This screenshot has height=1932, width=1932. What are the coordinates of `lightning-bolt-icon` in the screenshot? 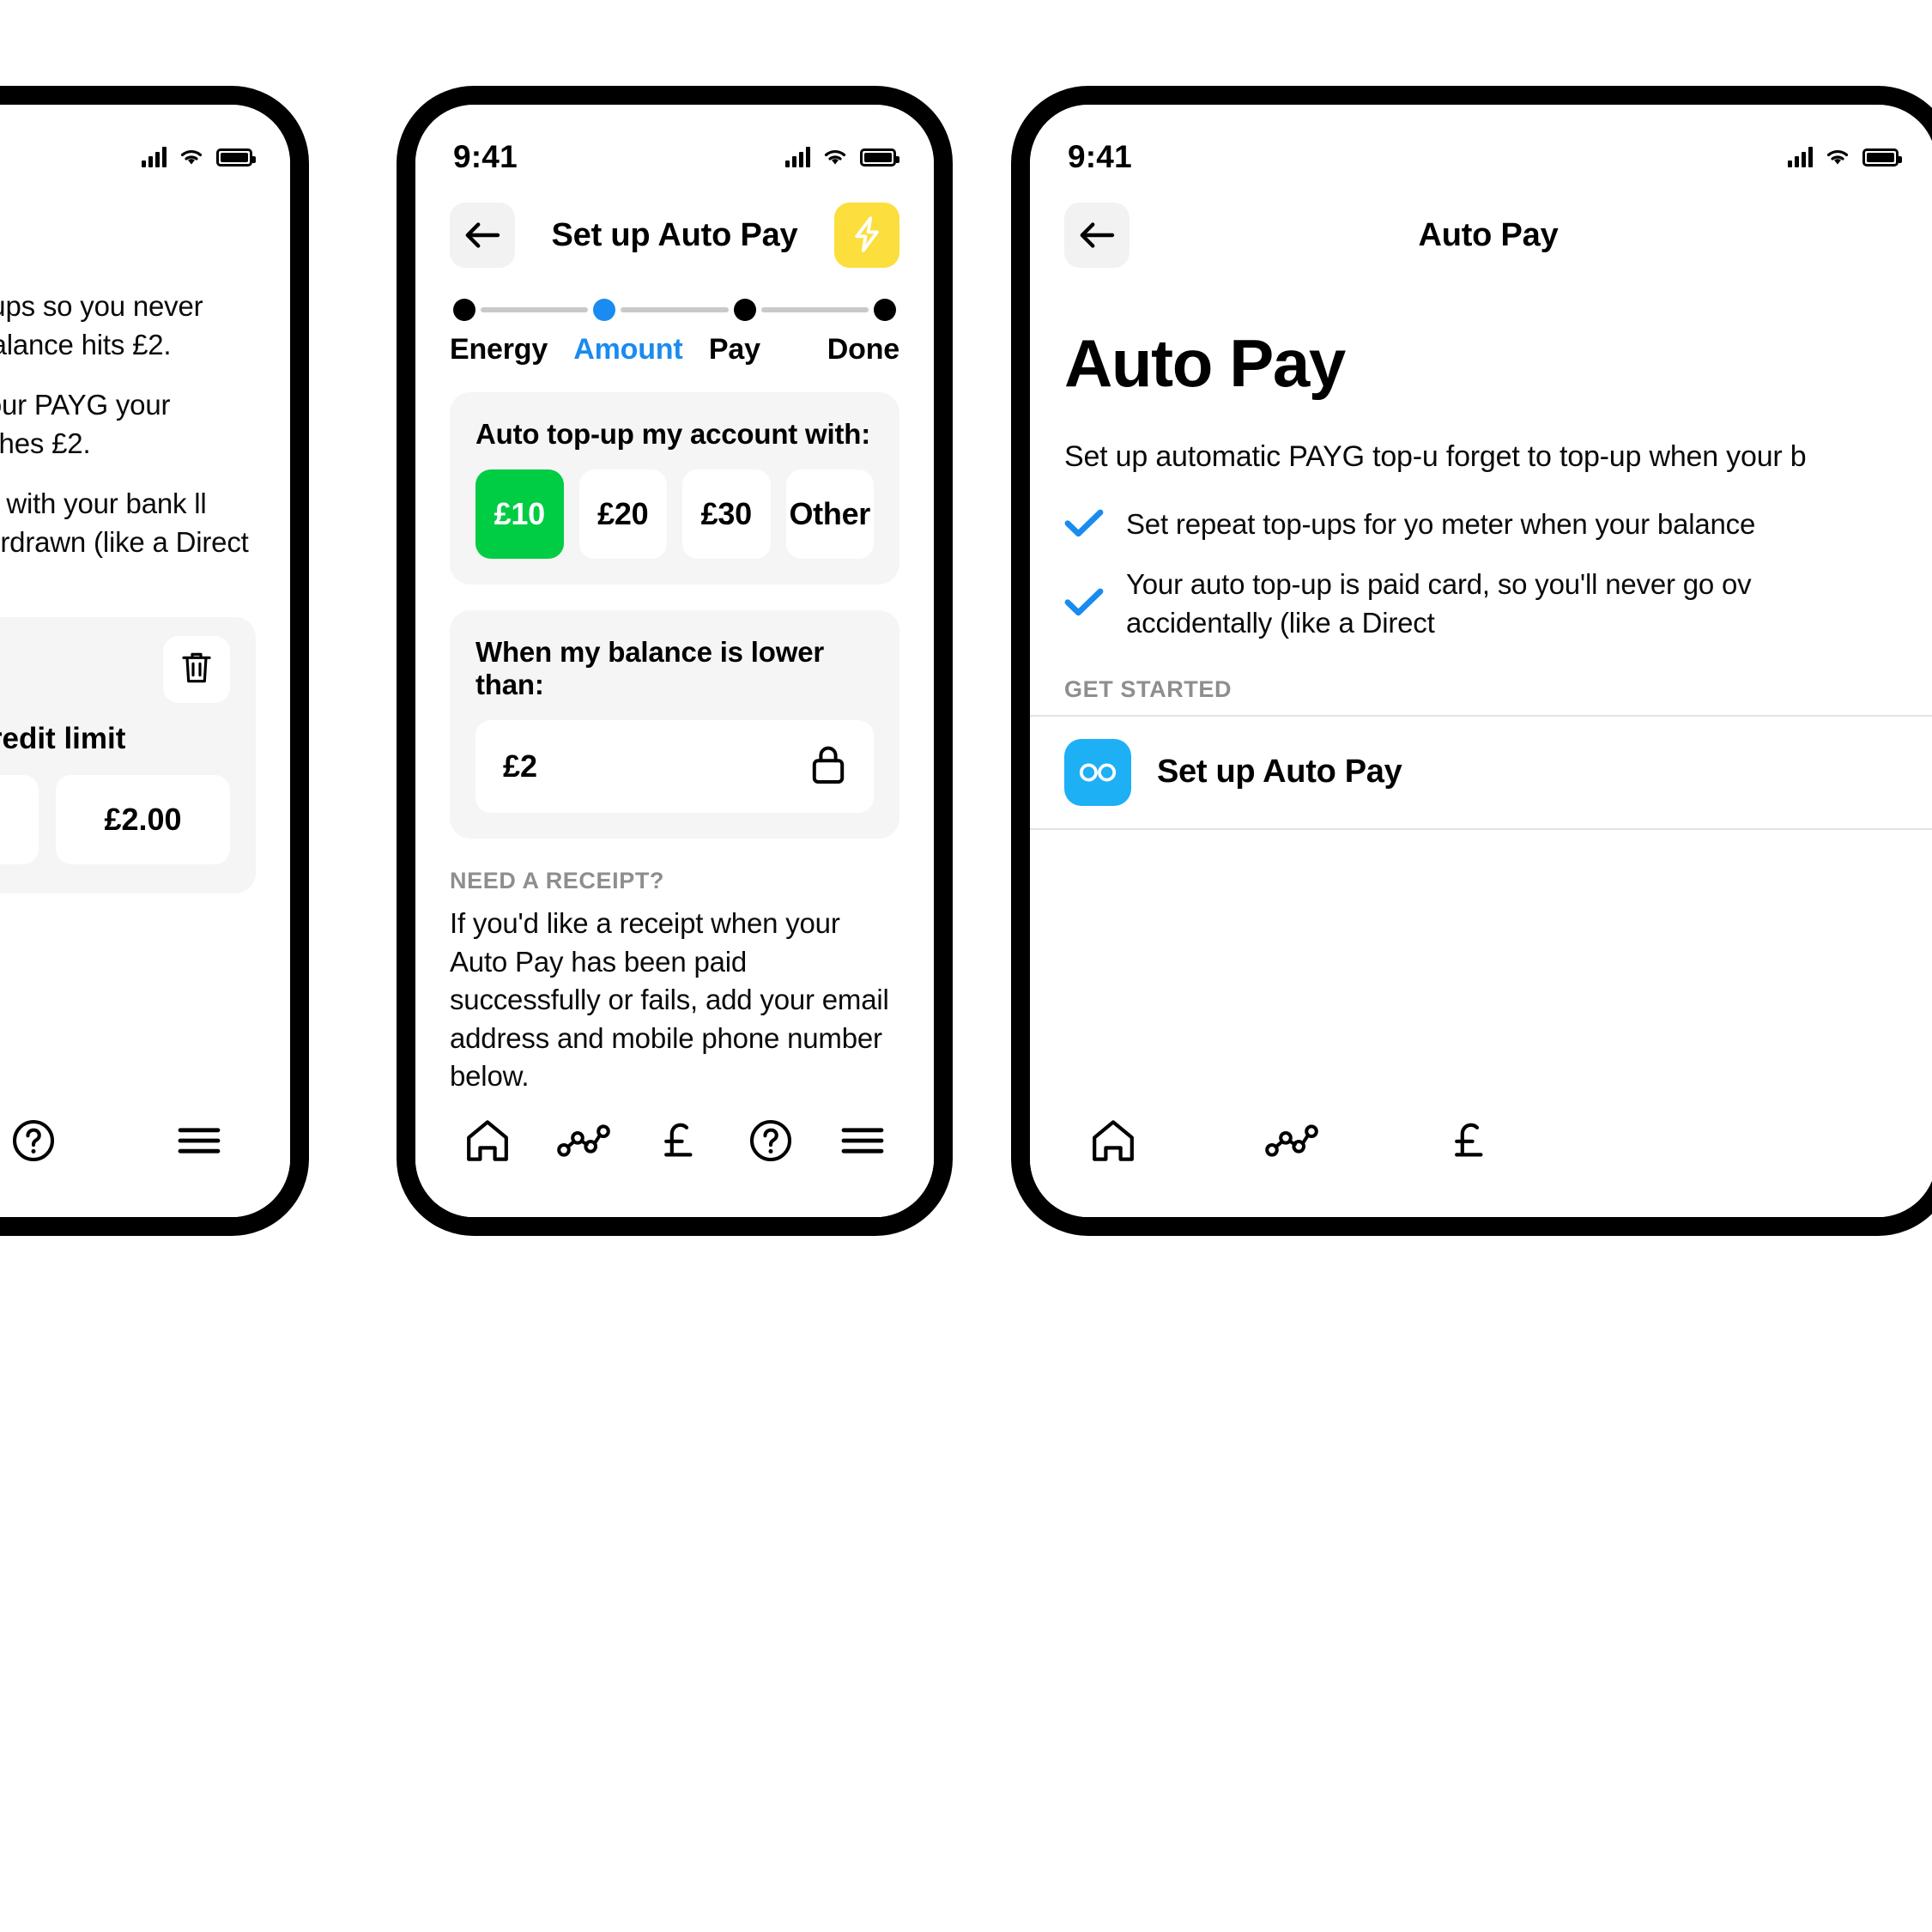 It's located at (866, 235).